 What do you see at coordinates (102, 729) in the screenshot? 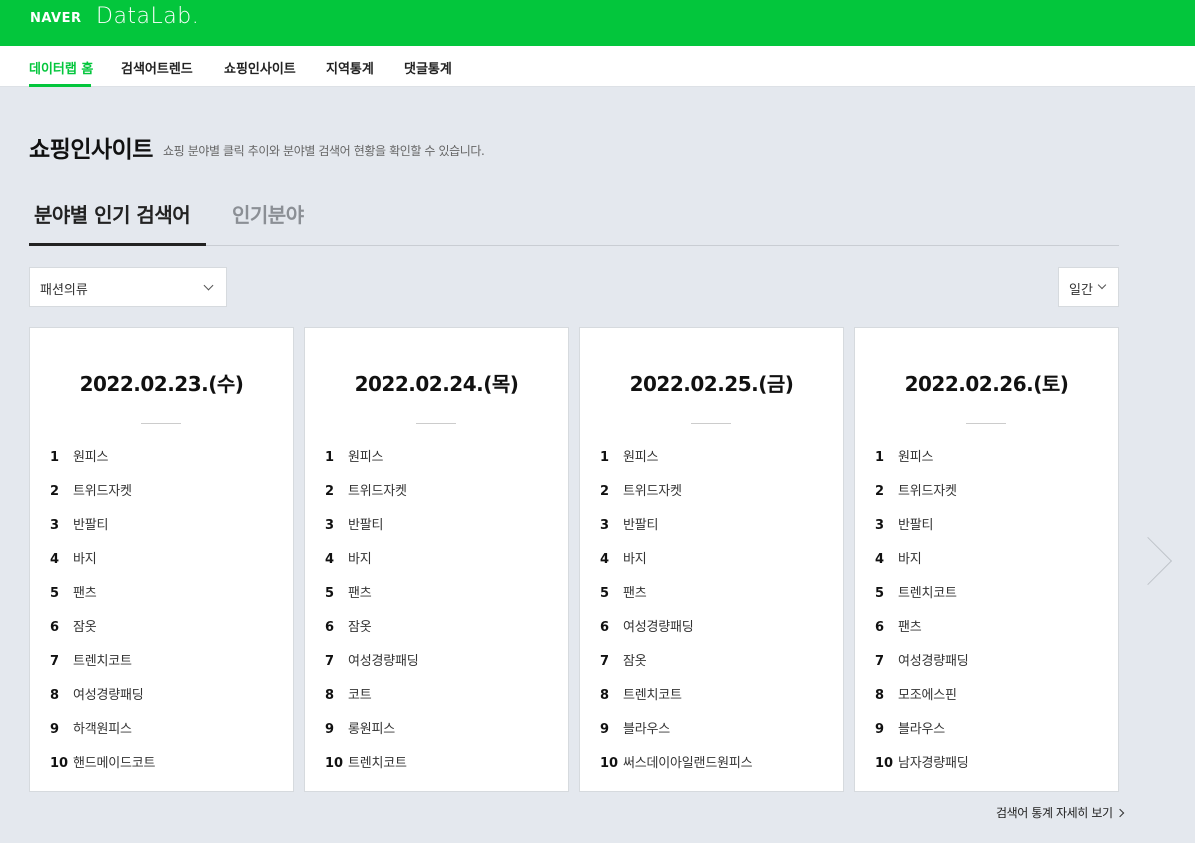
I see `rank-keyword: 하객원피스` at bounding box center [102, 729].